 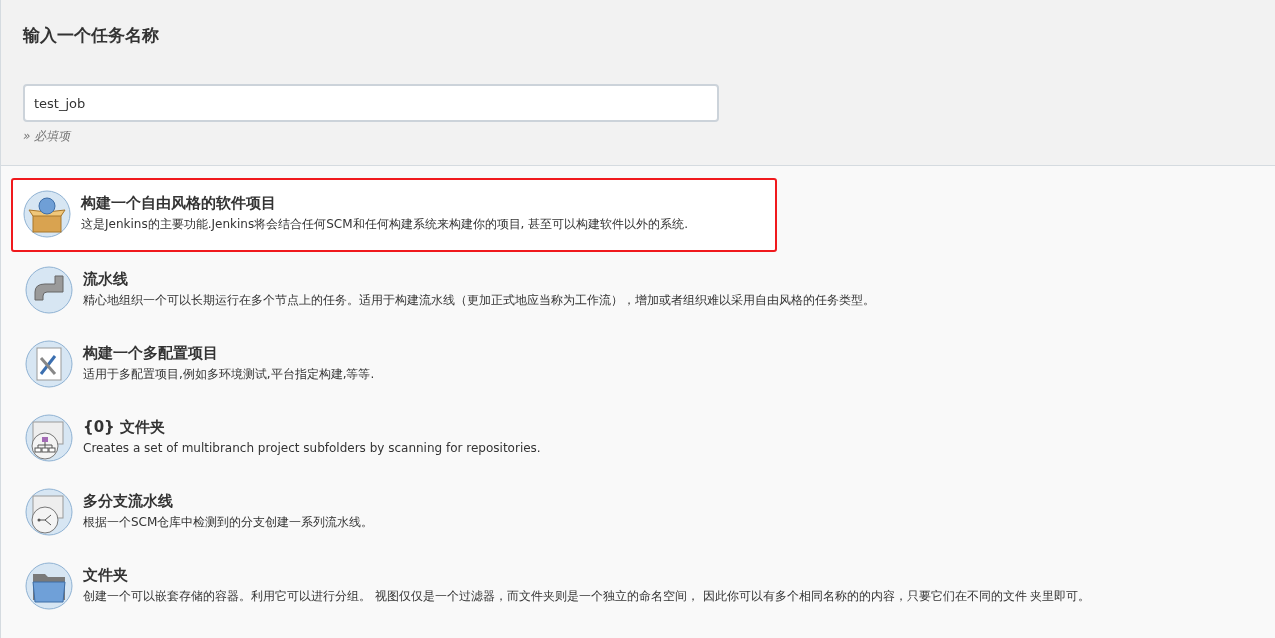 I want to click on job-type-title: {0} 文件夹, so click(x=125, y=427).